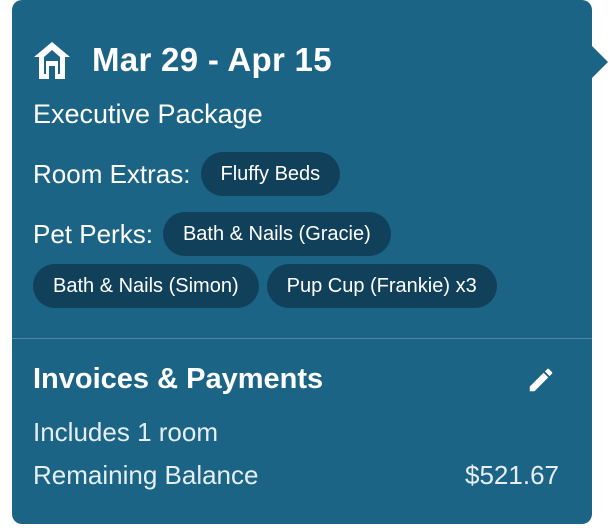 Image resolution: width=614 pixels, height=528 pixels. Describe the element at coordinates (125, 432) in the screenshot. I see `includes-text: Includes 1 room` at that location.